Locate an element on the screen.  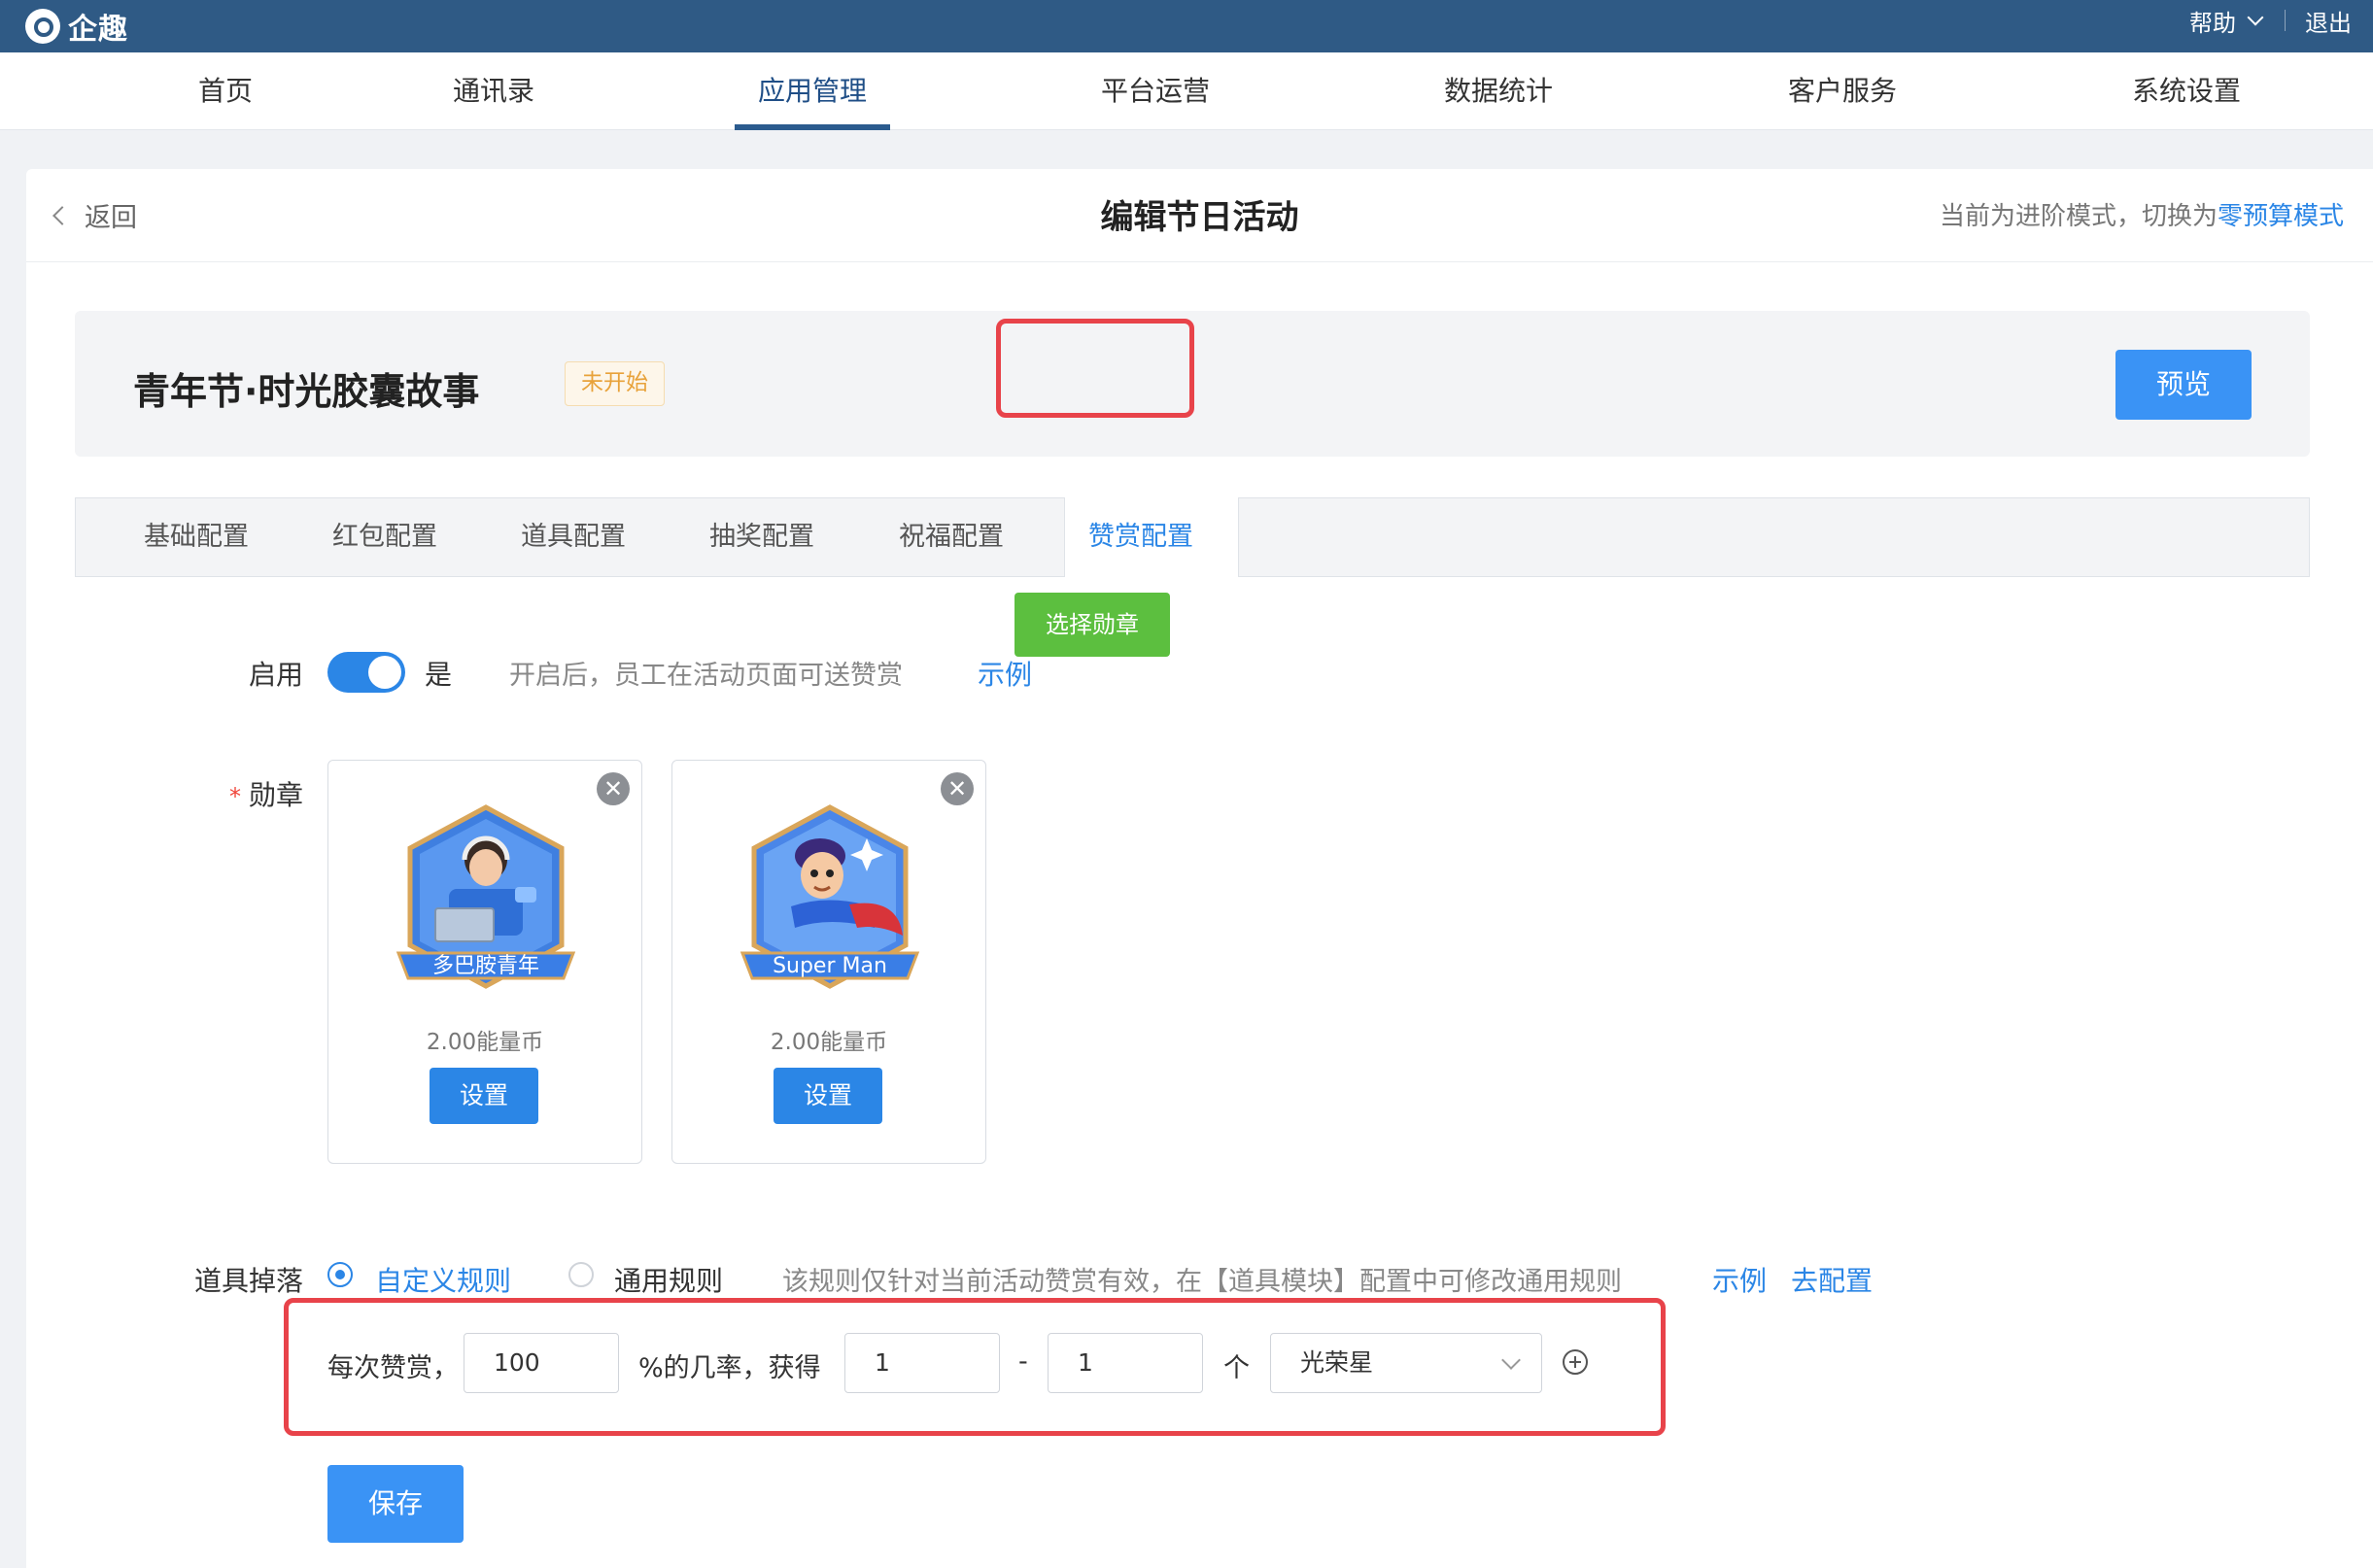
main-nav: 首页 通讯录 应用管理 平台运营 数据统计 客户服务 系统设置 is located at coordinates (1186, 91).